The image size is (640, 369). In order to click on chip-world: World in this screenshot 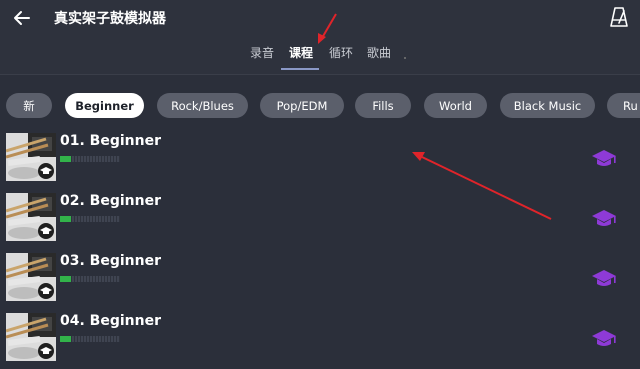, I will do `click(455, 105)`.